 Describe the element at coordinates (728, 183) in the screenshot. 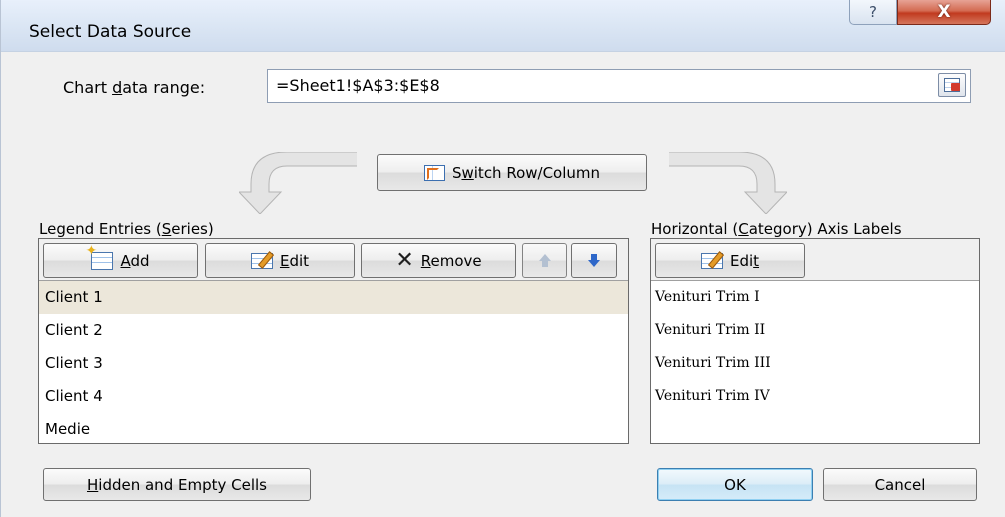

I see `curved-arrow-right-icon` at that location.